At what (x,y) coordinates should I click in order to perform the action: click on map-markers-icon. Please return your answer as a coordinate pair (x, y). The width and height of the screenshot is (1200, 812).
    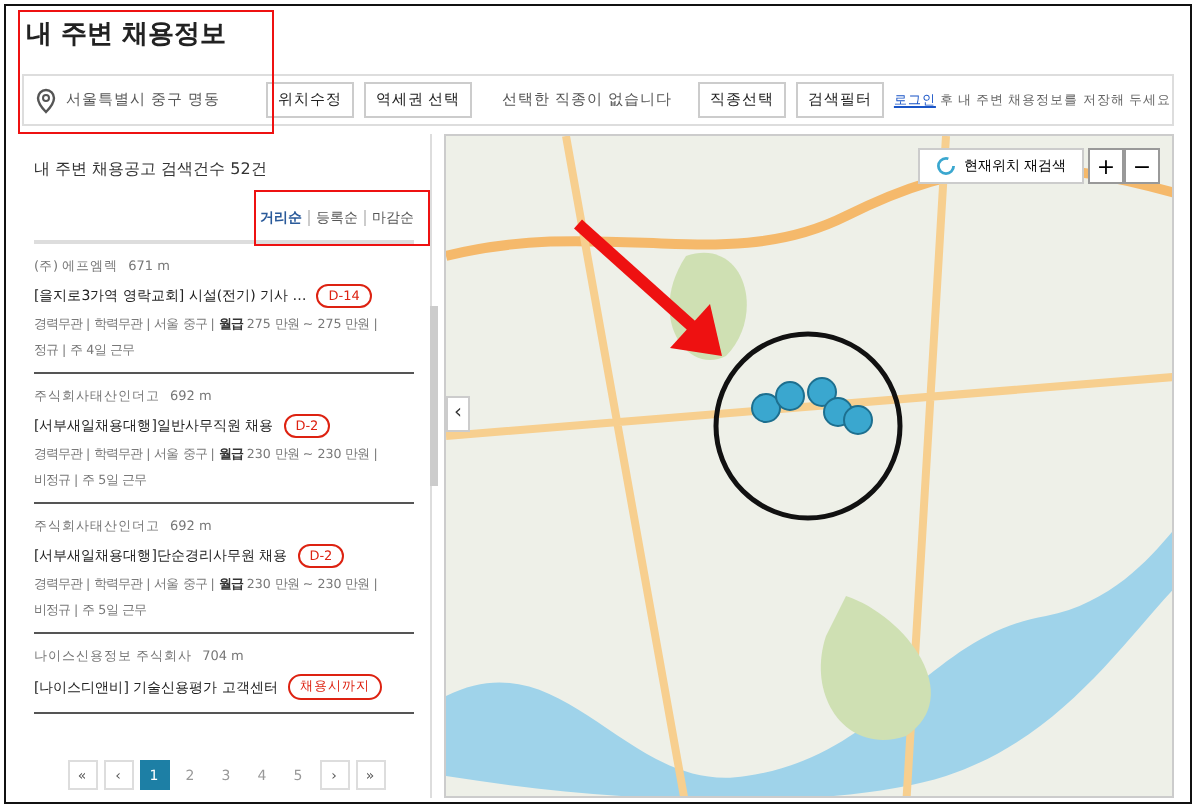
    Looking at the image, I should click on (812, 406).